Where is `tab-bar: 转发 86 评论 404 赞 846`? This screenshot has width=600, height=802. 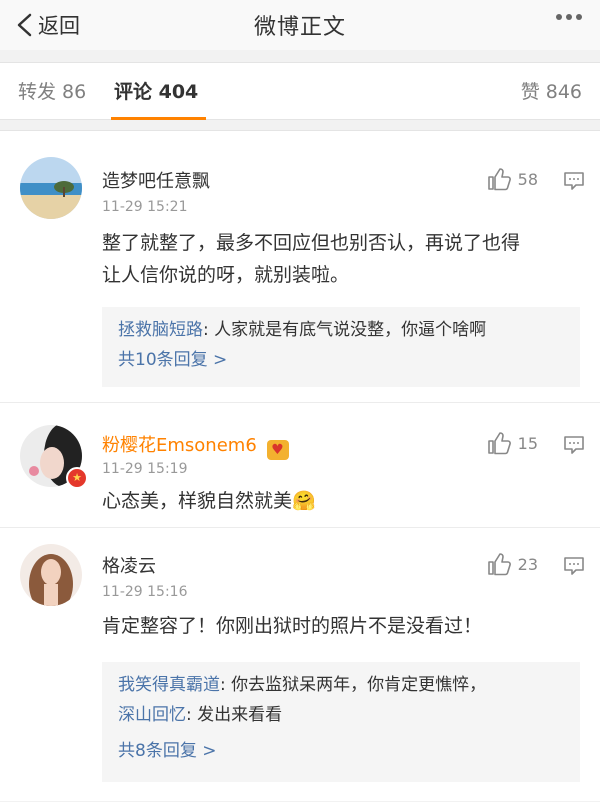
tab-bar: 转发 86 评论 404 赞 846 is located at coordinates (300, 91).